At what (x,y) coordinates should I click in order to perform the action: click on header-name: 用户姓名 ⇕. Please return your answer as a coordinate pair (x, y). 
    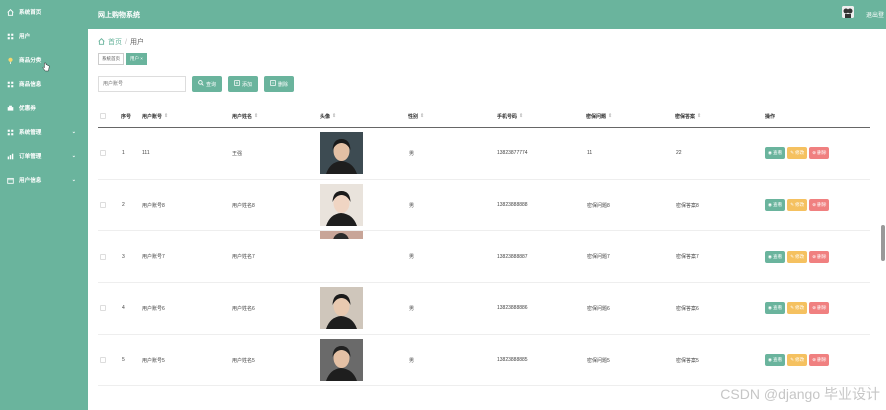
    Looking at the image, I should click on (245, 116).